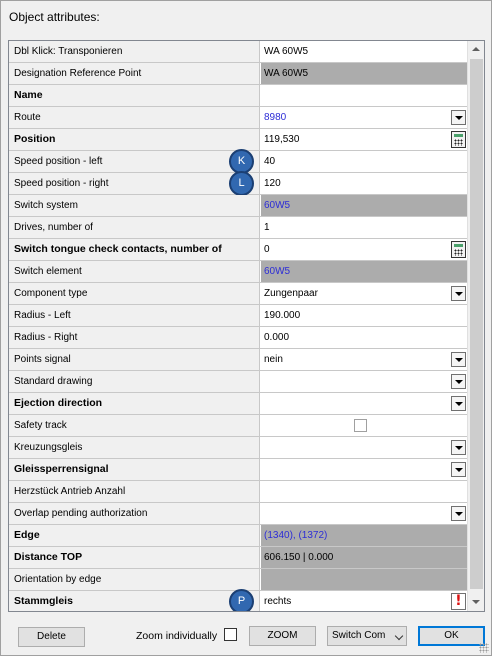  I want to click on annotation-badge: L, so click(241, 183).